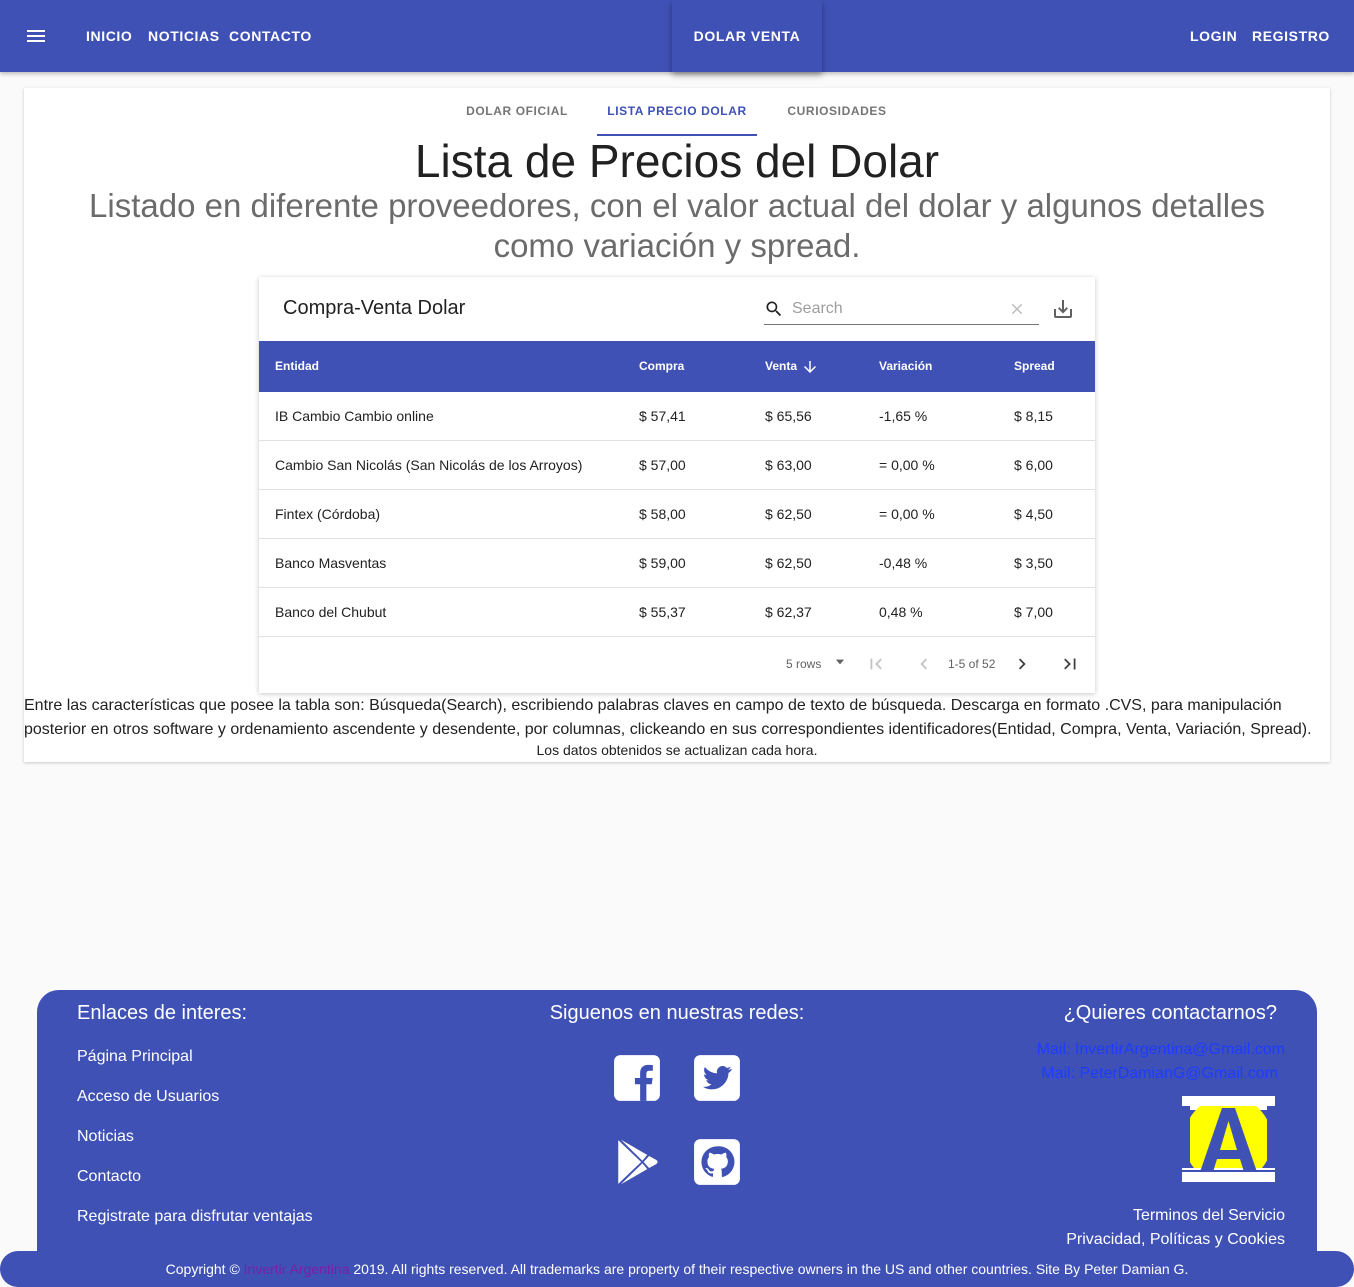 This screenshot has height=1287, width=1354. Describe the element at coordinates (903, 416) in the screenshot. I see `cell-variacion: -1,65 %` at that location.